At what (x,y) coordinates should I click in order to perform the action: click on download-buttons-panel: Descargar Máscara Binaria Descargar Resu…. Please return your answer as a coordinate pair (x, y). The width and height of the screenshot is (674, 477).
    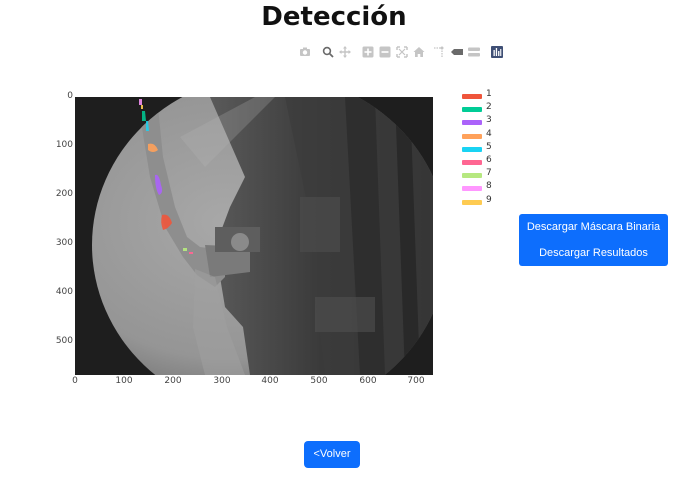
    Looking at the image, I should click on (593, 240).